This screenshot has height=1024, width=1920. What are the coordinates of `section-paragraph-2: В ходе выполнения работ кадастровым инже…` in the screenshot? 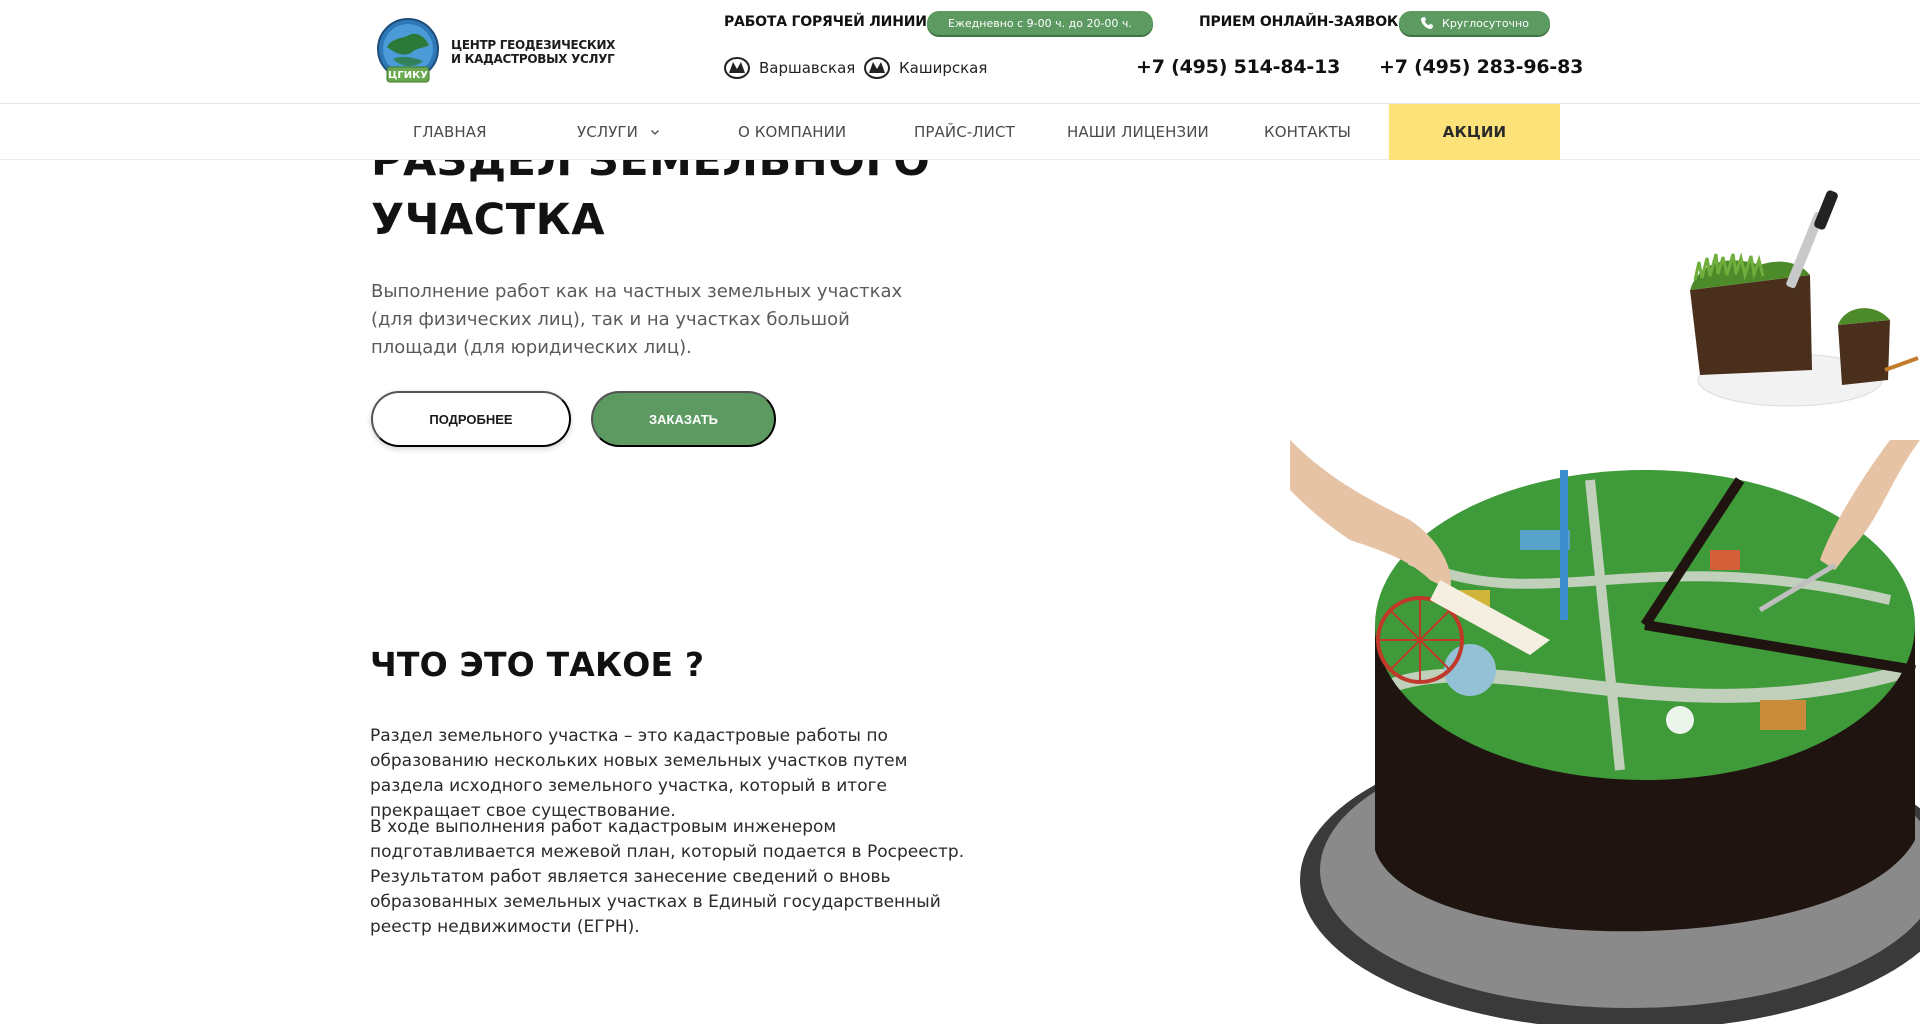 It's located at (667, 877).